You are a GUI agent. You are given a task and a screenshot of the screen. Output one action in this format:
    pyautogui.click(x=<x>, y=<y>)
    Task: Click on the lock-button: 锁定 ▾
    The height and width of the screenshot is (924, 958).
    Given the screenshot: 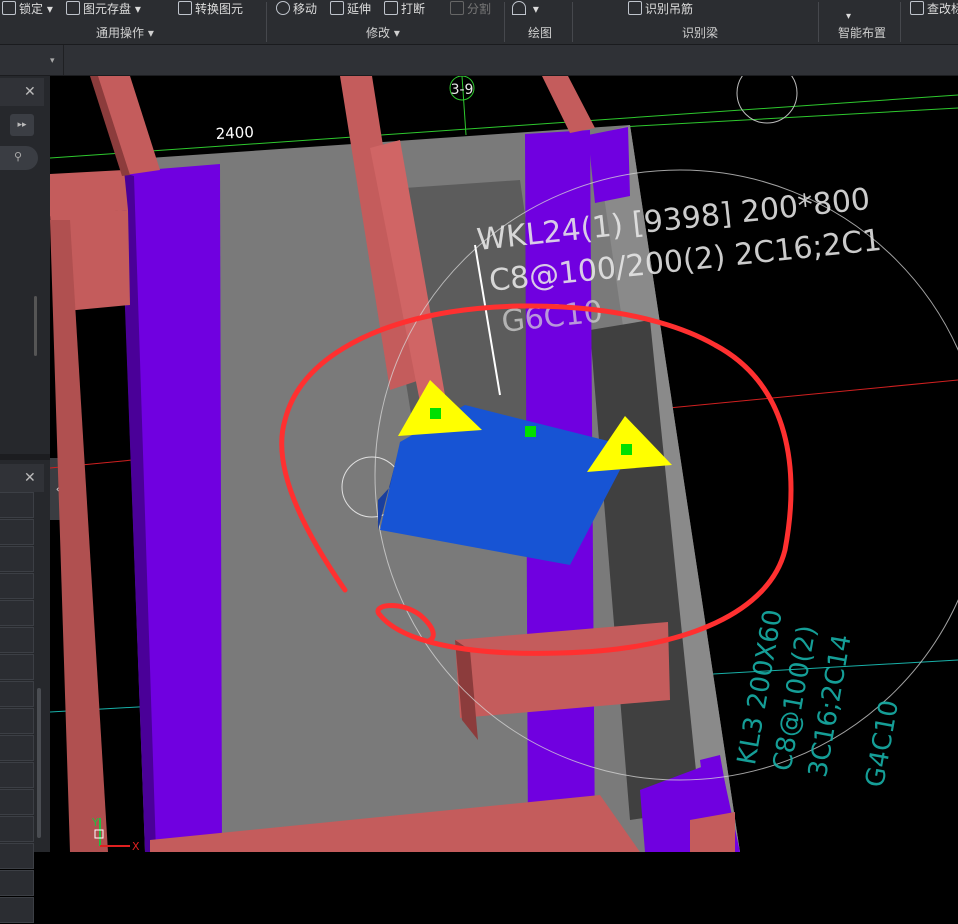 What is the action you would take?
    pyautogui.click(x=27, y=9)
    